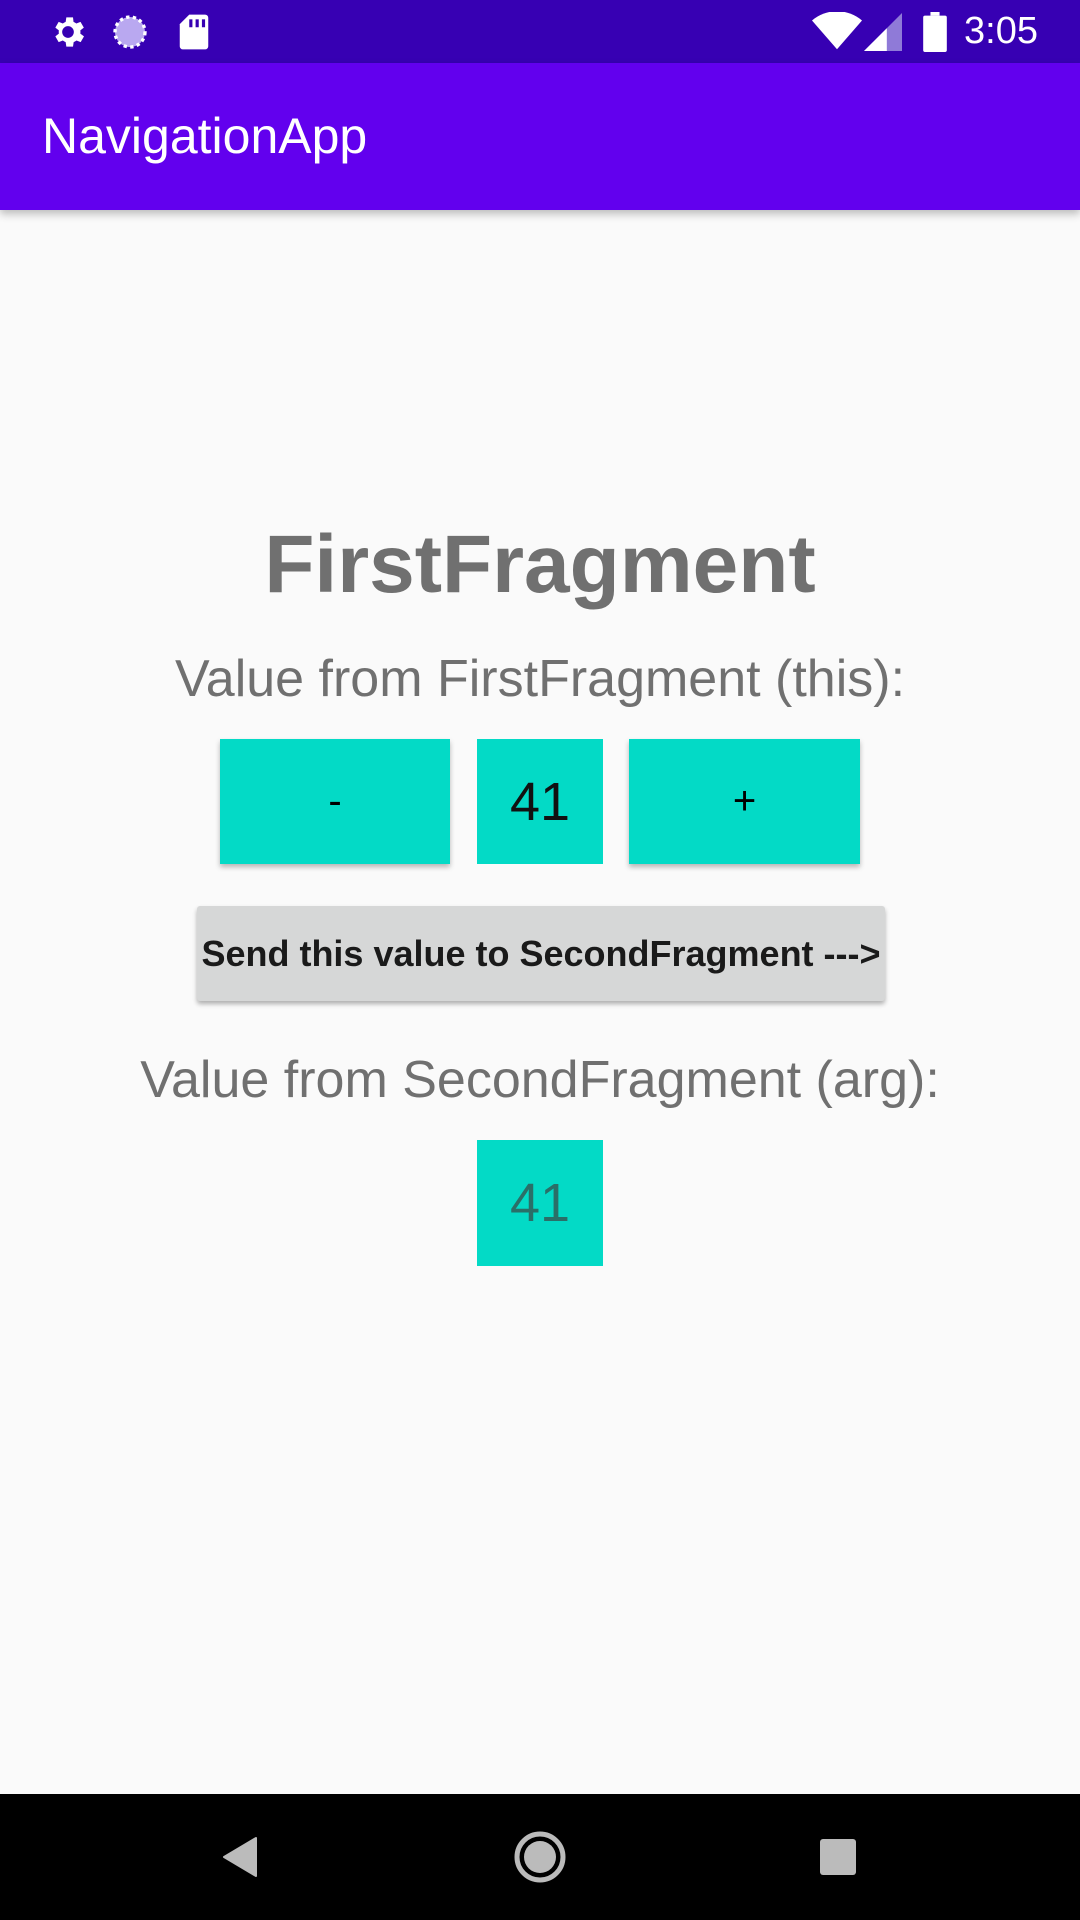 Image resolution: width=1080 pixels, height=1920 pixels. Describe the element at coordinates (540, 1080) in the screenshot. I see `second-value-label: Value from SecondFragment (arg):` at that location.